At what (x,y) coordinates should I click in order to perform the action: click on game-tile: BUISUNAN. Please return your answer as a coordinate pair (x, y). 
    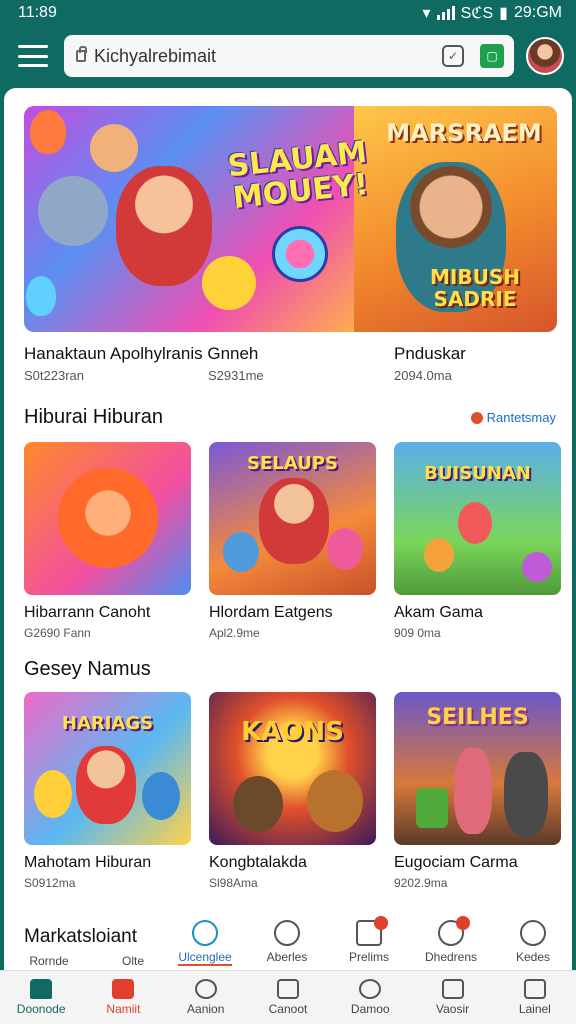
    Looking at the image, I should click on (477, 518).